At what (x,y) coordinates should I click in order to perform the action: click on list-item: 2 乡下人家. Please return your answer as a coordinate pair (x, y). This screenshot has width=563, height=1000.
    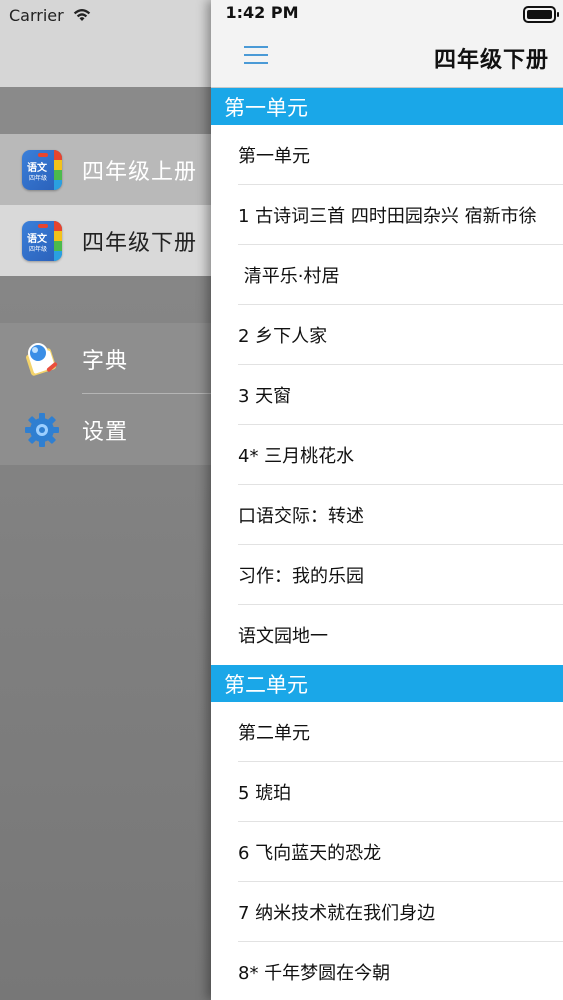
    Looking at the image, I should click on (387, 335).